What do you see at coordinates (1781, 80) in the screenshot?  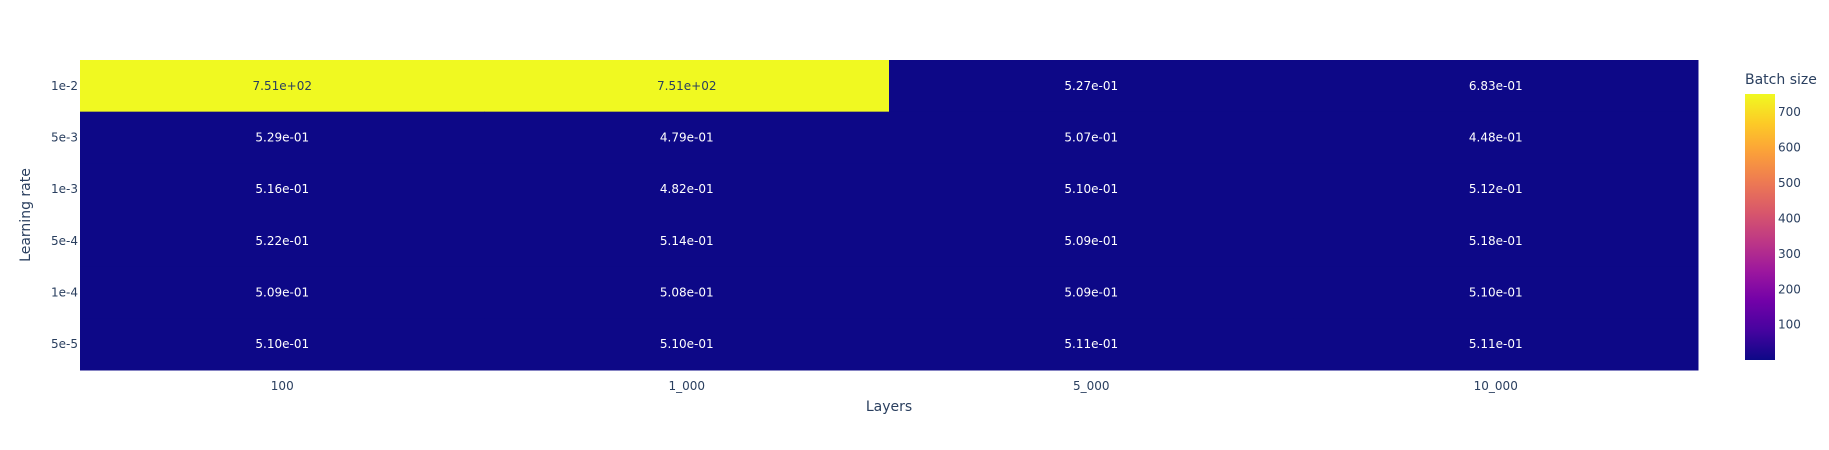 I see `colorbar-title: Batch size` at bounding box center [1781, 80].